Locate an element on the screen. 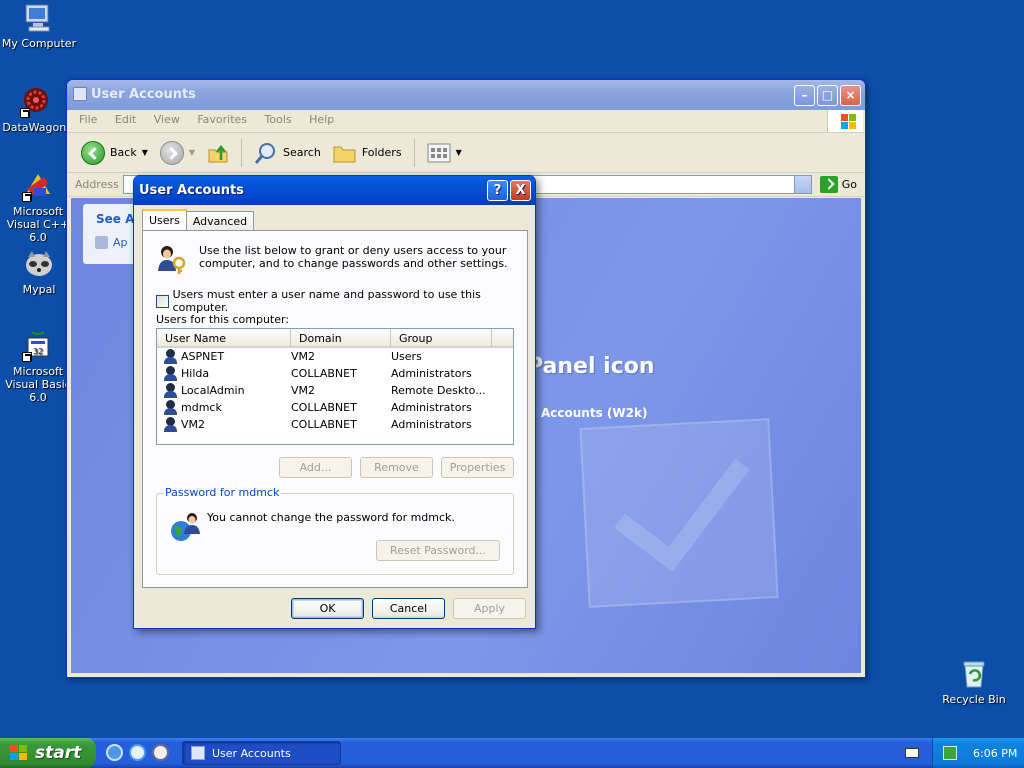 The height and width of the screenshot is (768, 1024). explorer-titlebar: User Accounts – □ × is located at coordinates (466, 95).